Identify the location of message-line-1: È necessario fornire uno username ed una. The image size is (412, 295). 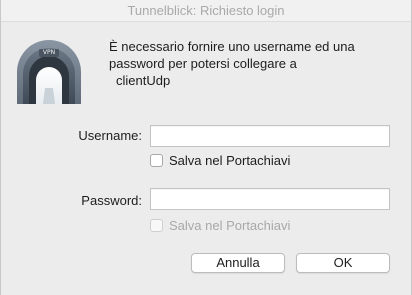
(232, 46).